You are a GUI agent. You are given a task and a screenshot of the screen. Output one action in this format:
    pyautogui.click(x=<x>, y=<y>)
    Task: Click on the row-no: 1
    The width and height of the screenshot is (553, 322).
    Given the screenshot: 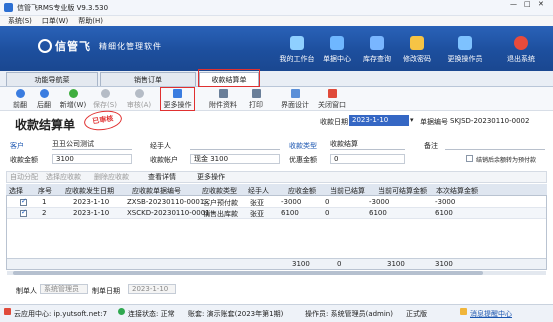 What is the action you would take?
    pyautogui.click(x=44, y=202)
    